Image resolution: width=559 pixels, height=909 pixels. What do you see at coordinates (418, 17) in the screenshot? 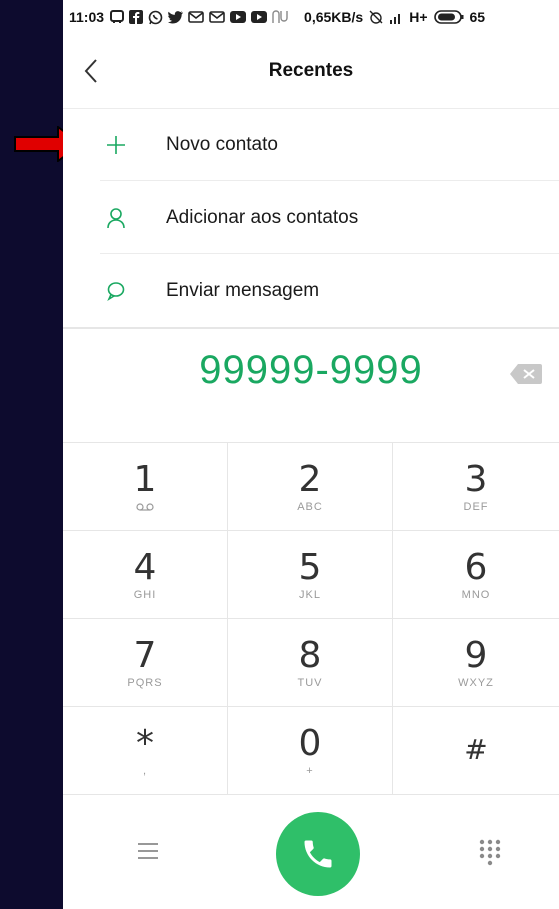
I see `network-type: H+` at bounding box center [418, 17].